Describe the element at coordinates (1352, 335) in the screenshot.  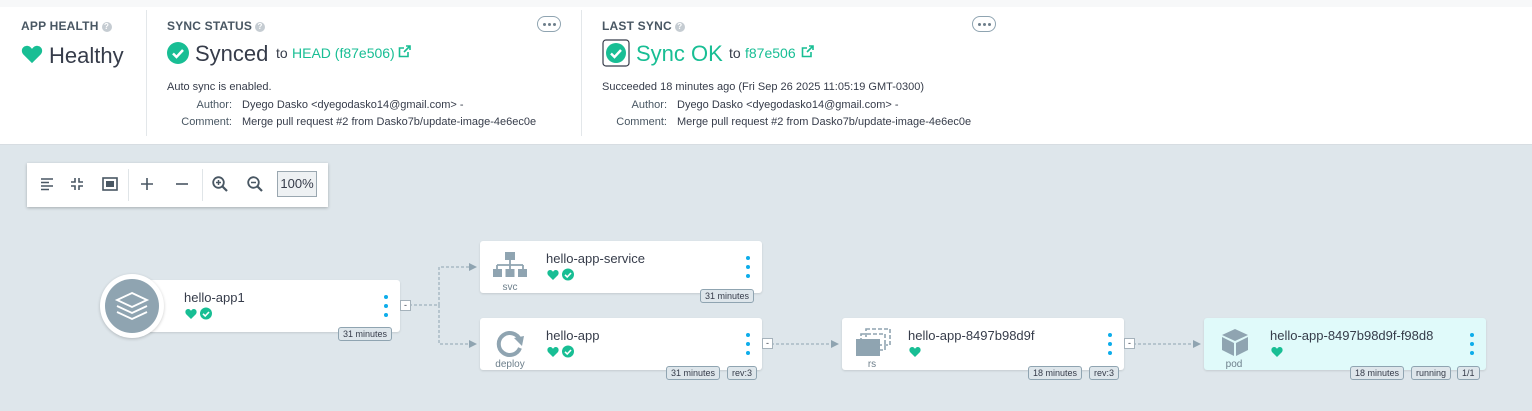
I see `node-name: hello-app-8497b98d9f-f98d8` at that location.